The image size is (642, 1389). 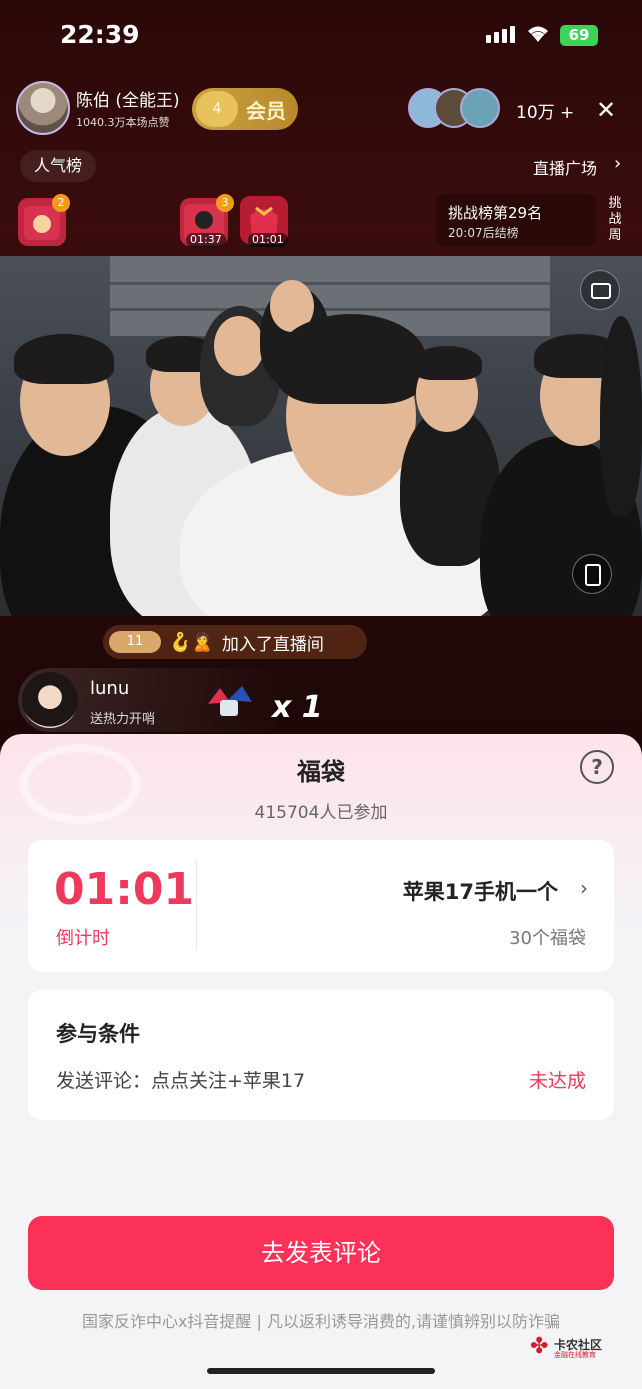 I want to click on anti-fraud-notice: 国家反诈中心x抖音提醒 | 凡以返利诱导消费的,请谨慎辨别以防诈骗, so click(x=321, y=1321).